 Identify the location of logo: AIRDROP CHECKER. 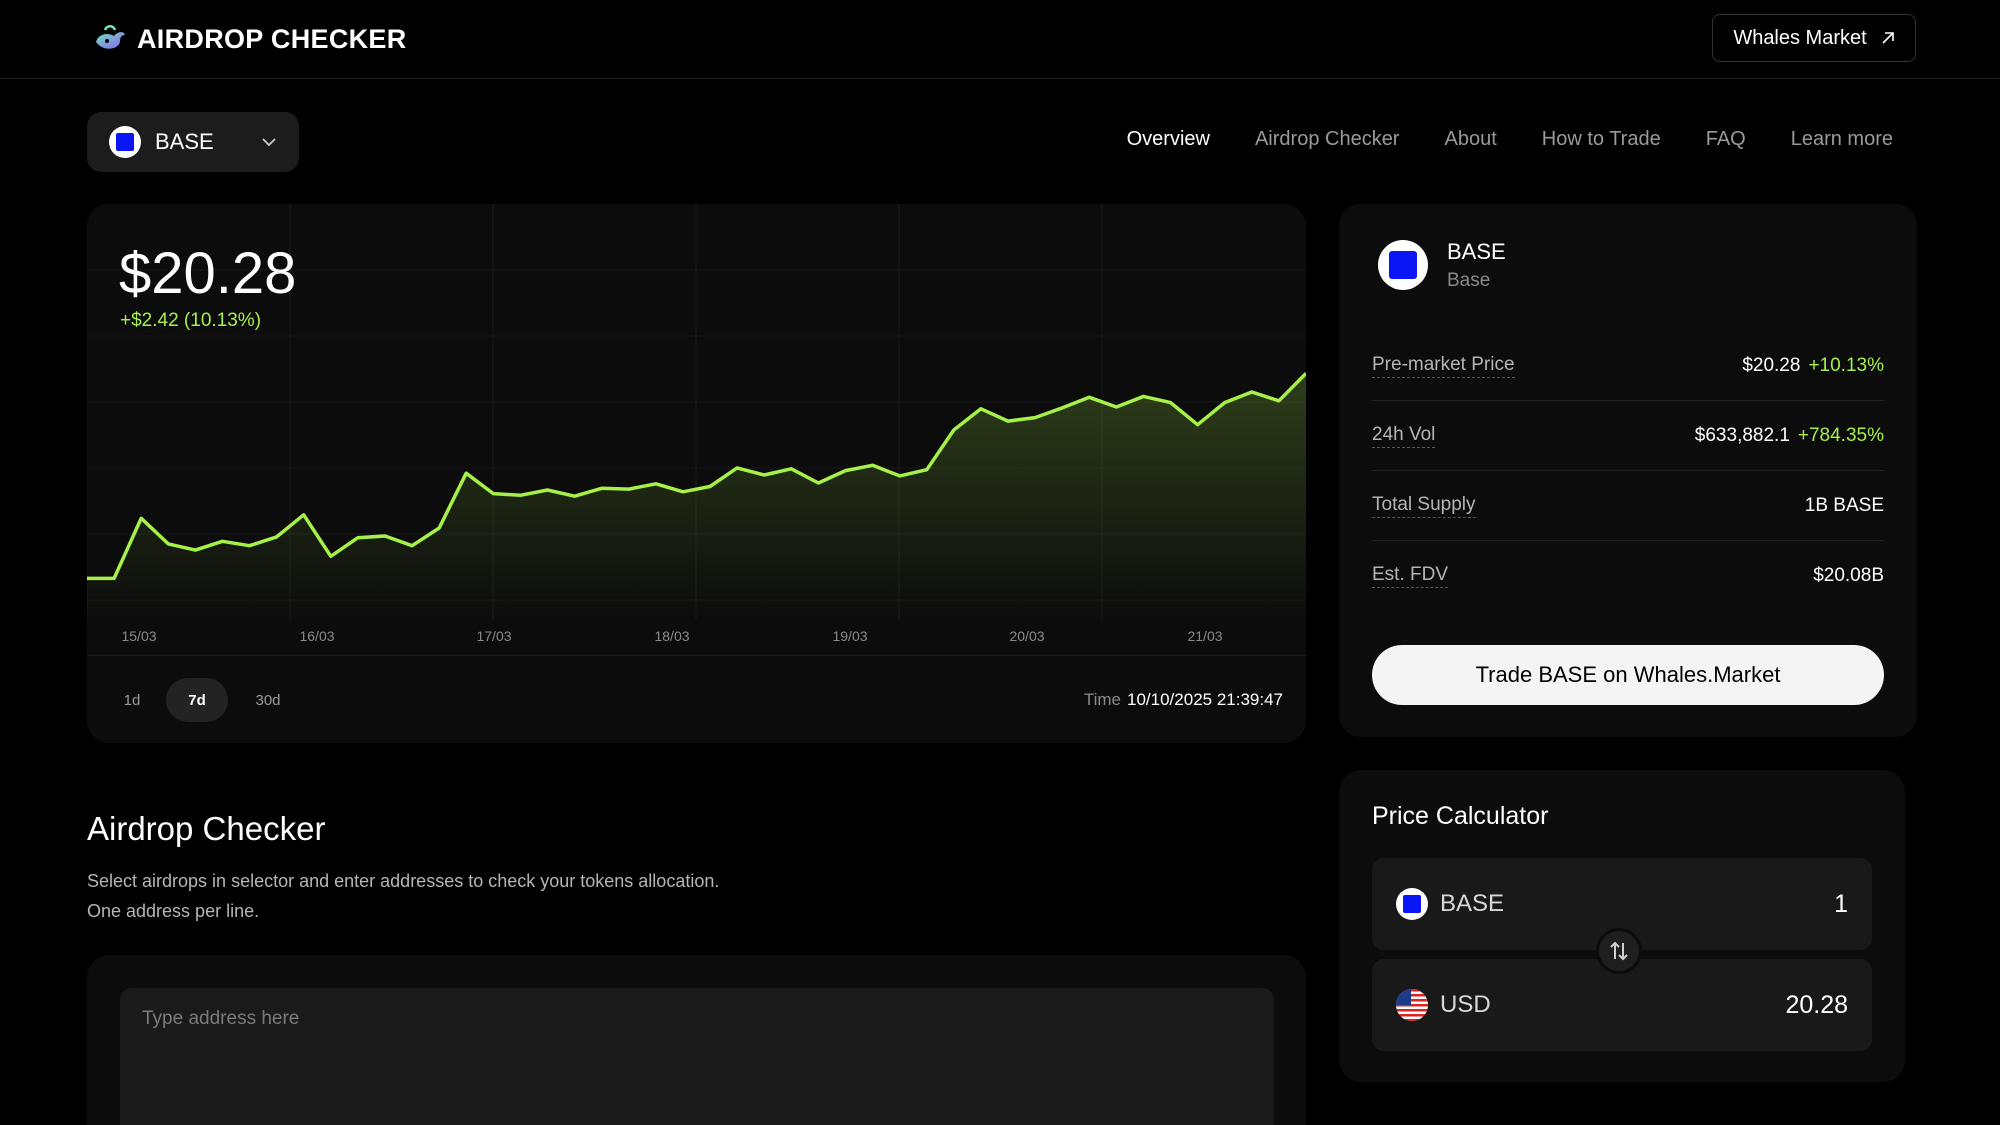
(250, 39).